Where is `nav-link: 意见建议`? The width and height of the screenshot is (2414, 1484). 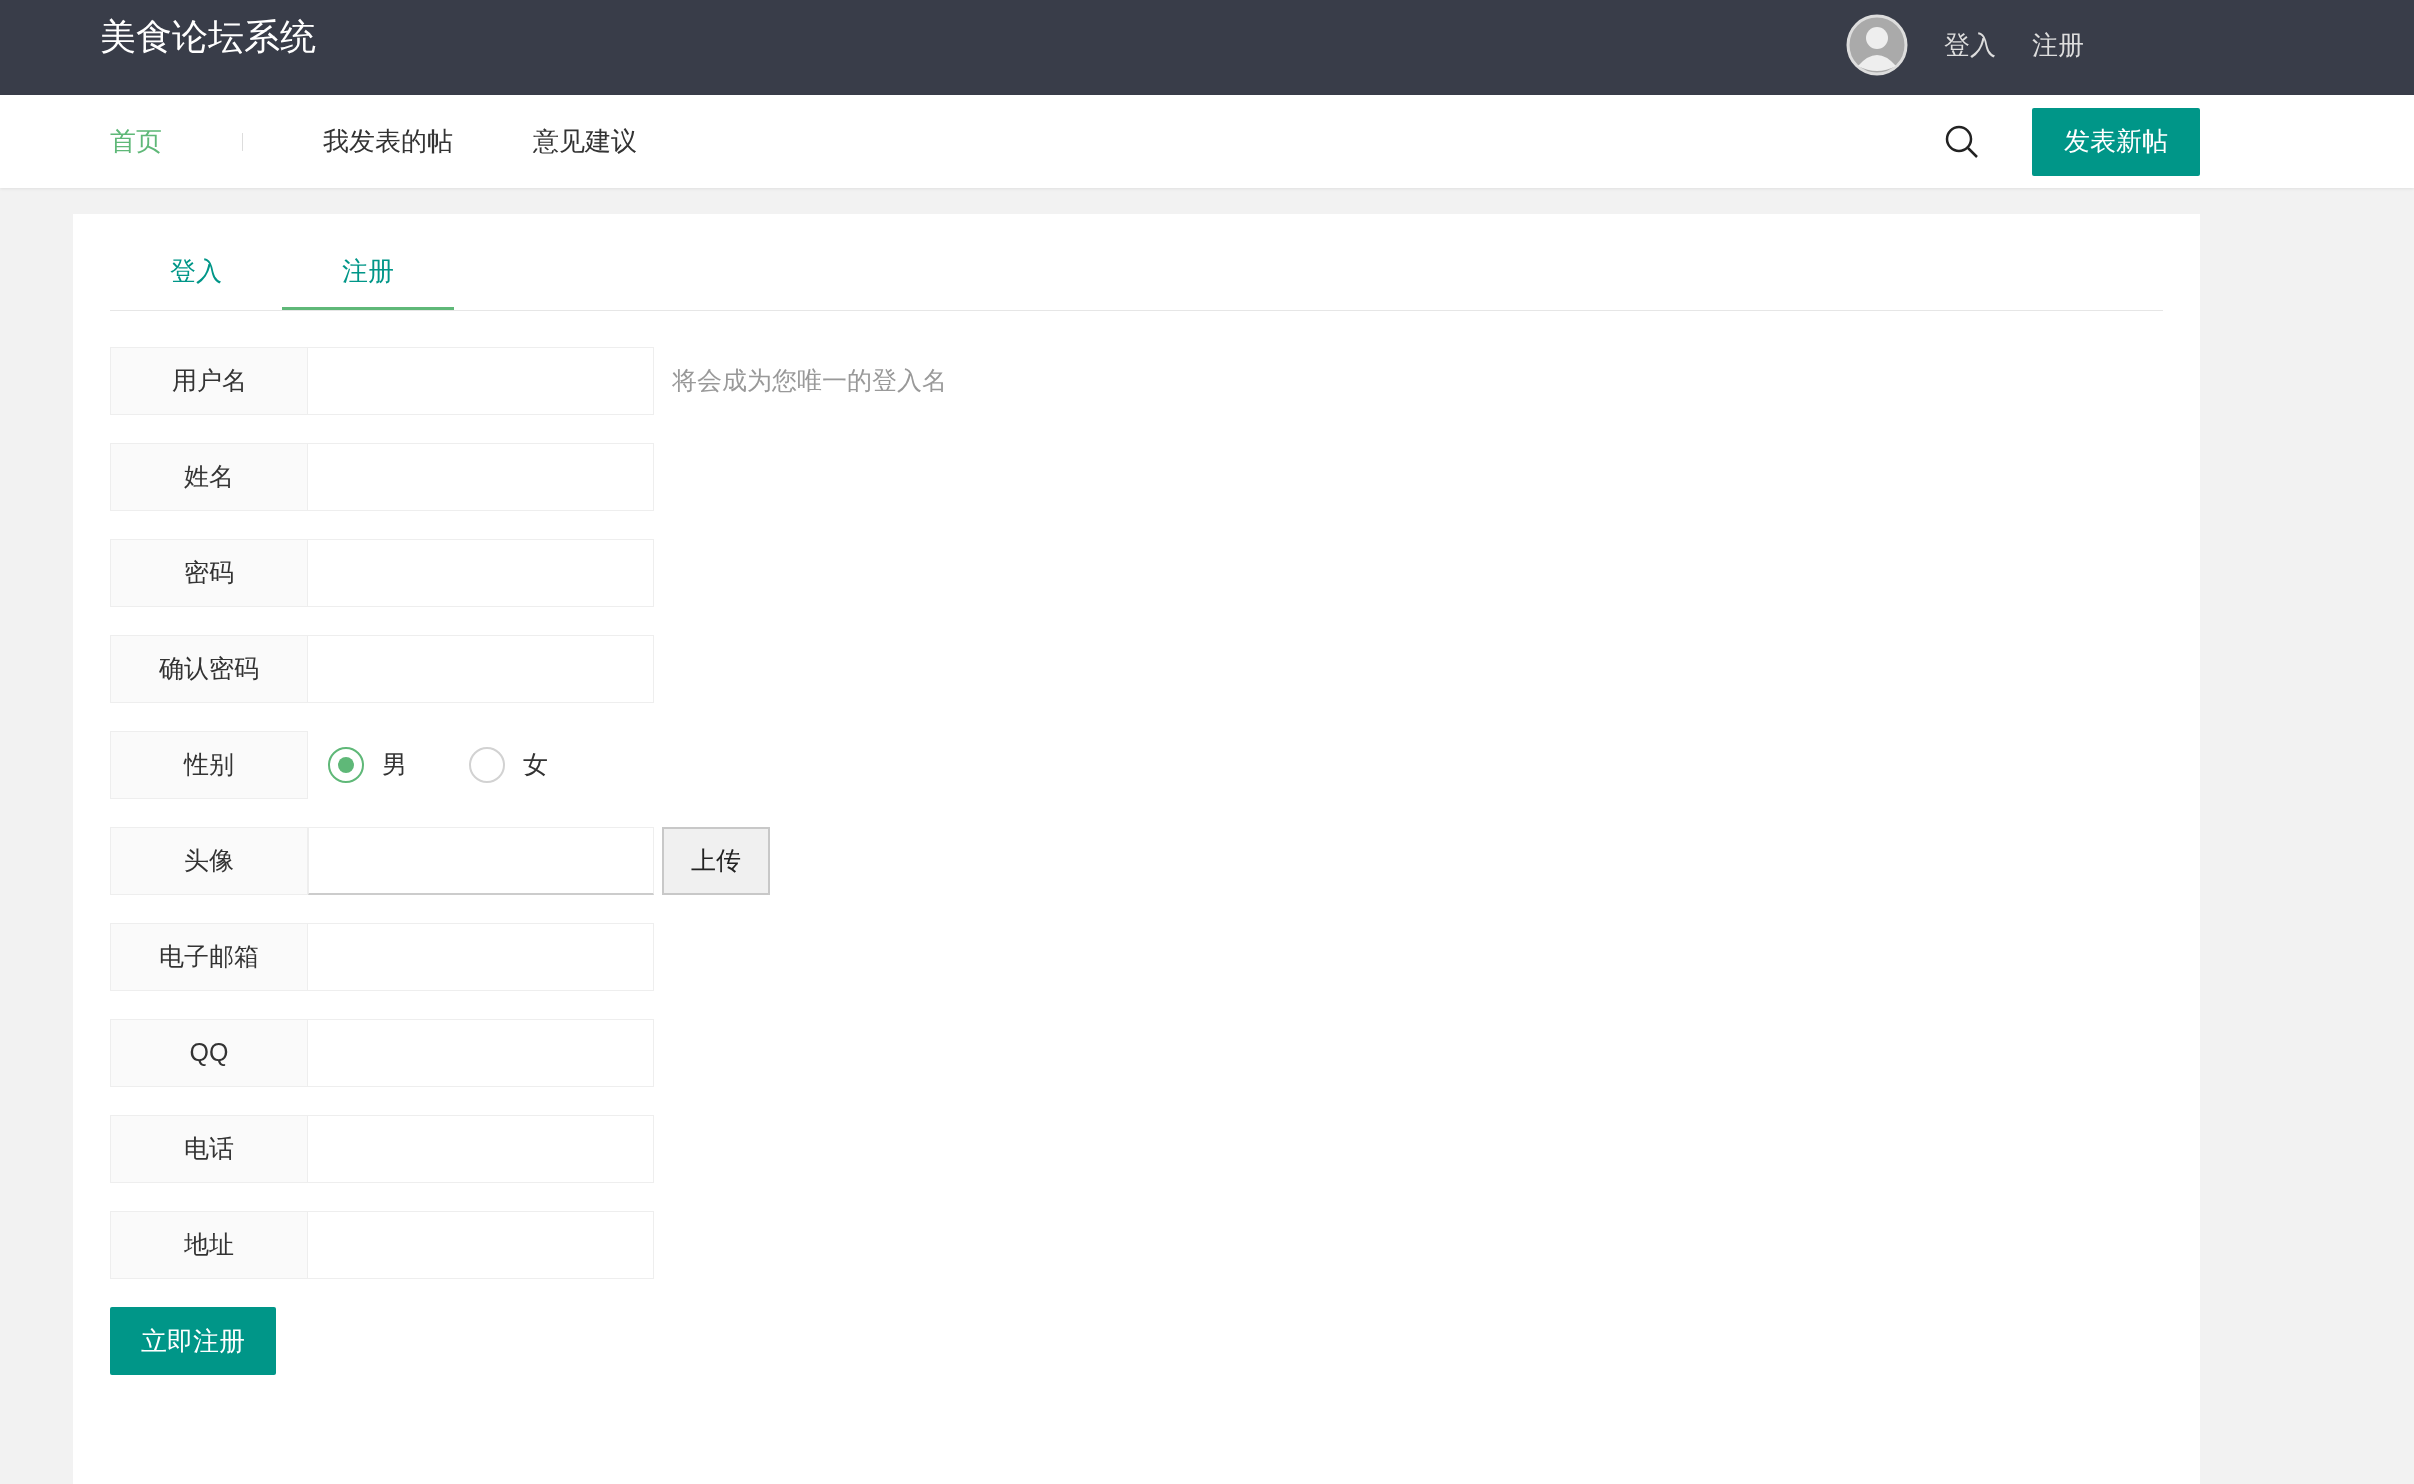
nav-link: 意见建议 is located at coordinates (585, 141).